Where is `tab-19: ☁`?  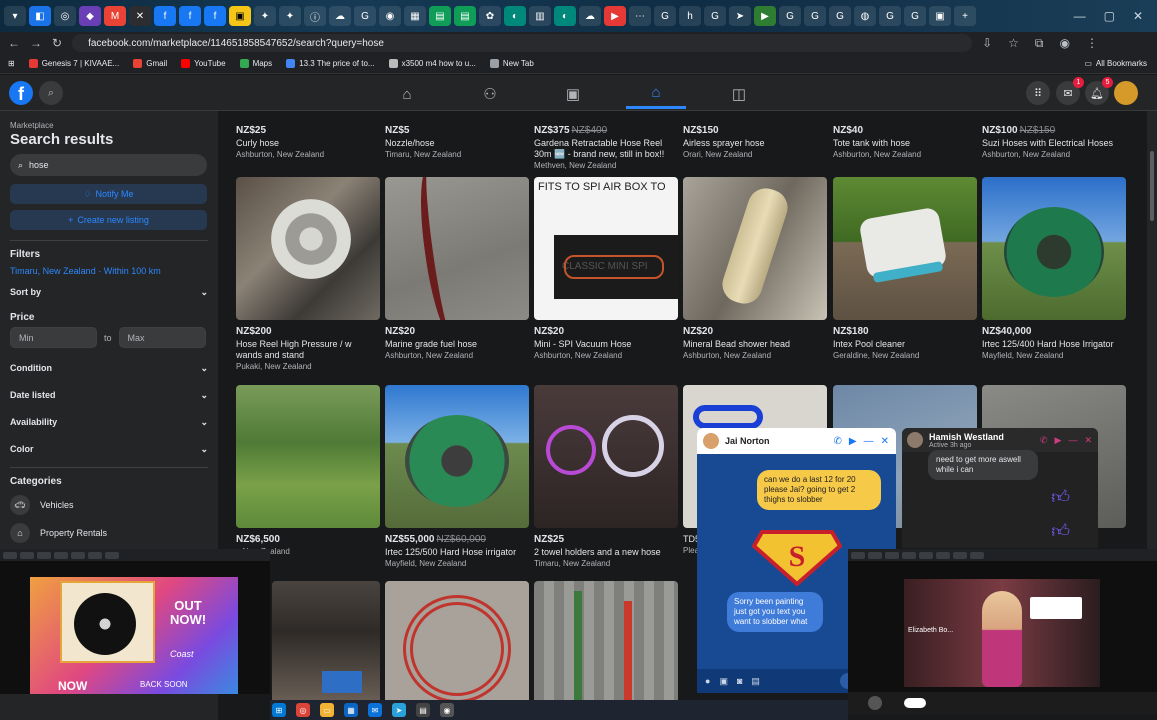 tab-19: ☁ is located at coordinates (590, 16).